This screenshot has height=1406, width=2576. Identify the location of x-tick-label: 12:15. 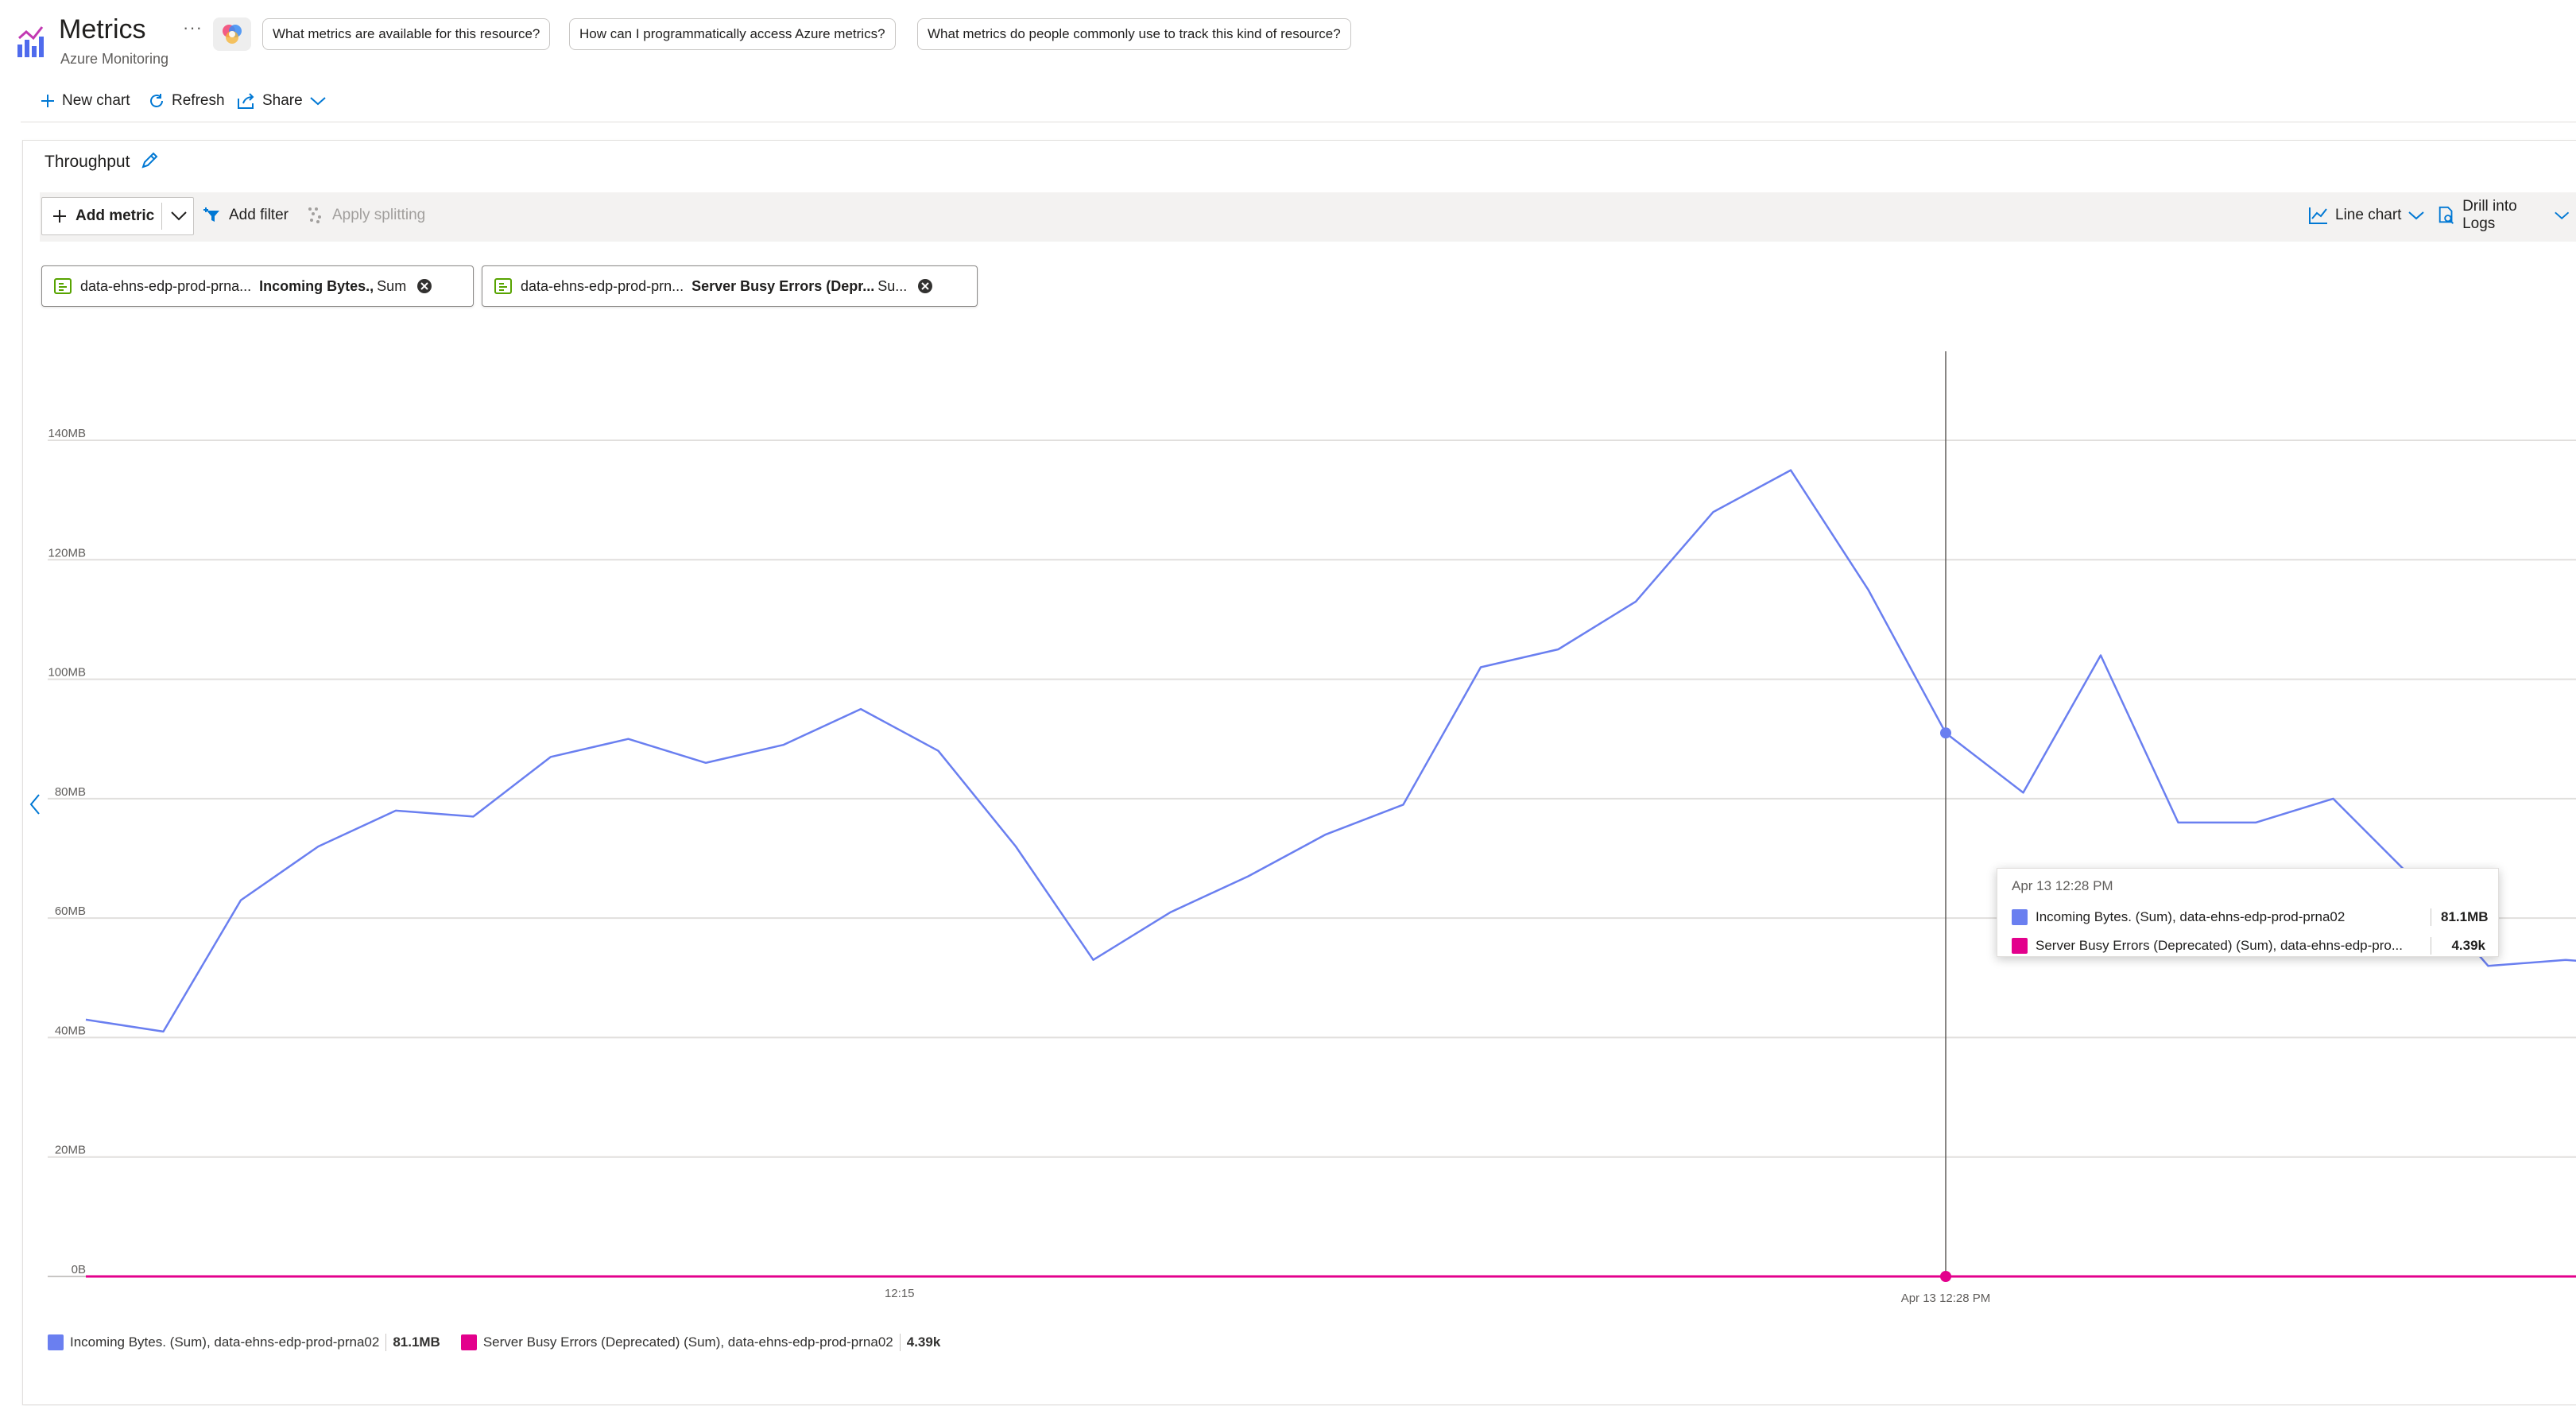
(900, 1293).